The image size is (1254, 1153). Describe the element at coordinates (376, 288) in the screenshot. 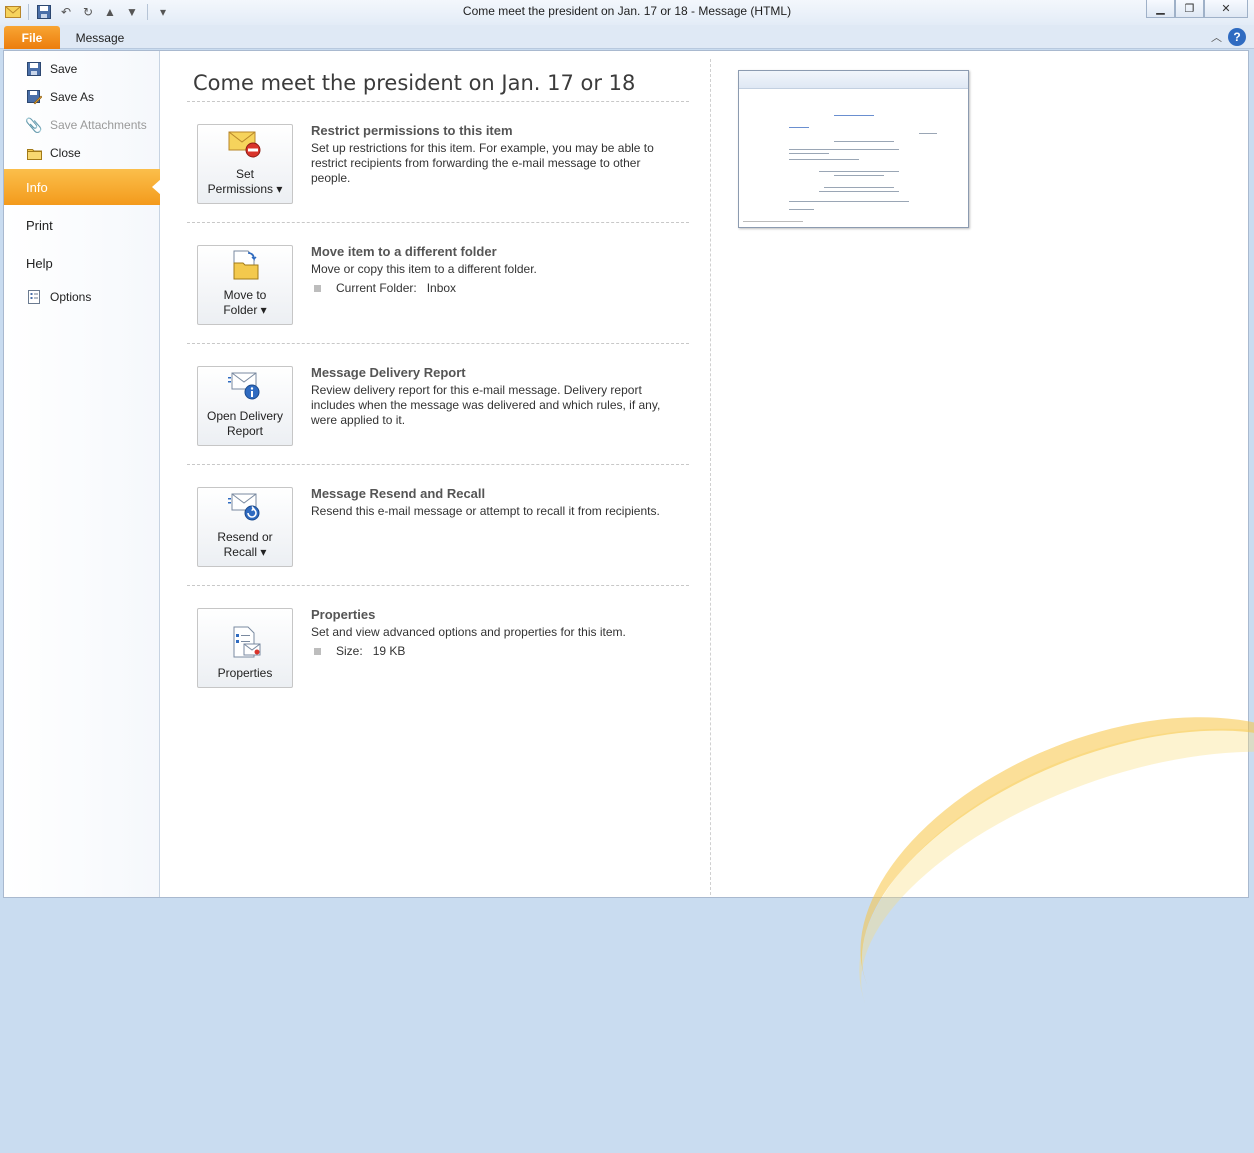

I see `current-folder-label: Current Folder:` at that location.